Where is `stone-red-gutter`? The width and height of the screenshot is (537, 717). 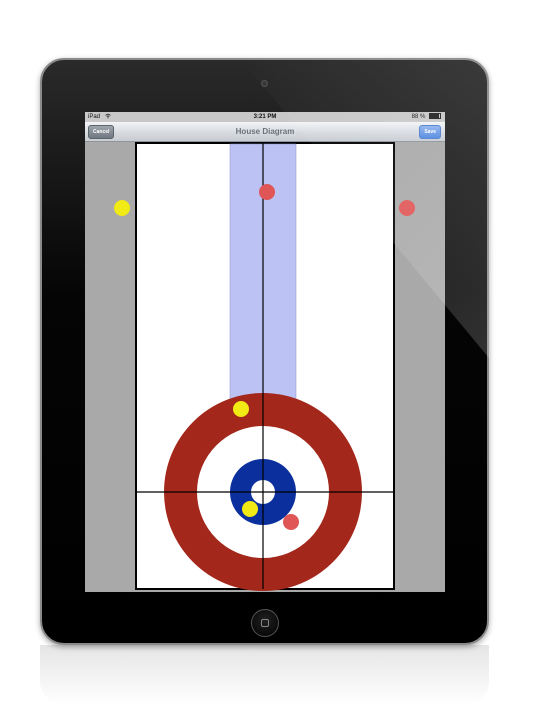
stone-red-gutter is located at coordinates (407, 208).